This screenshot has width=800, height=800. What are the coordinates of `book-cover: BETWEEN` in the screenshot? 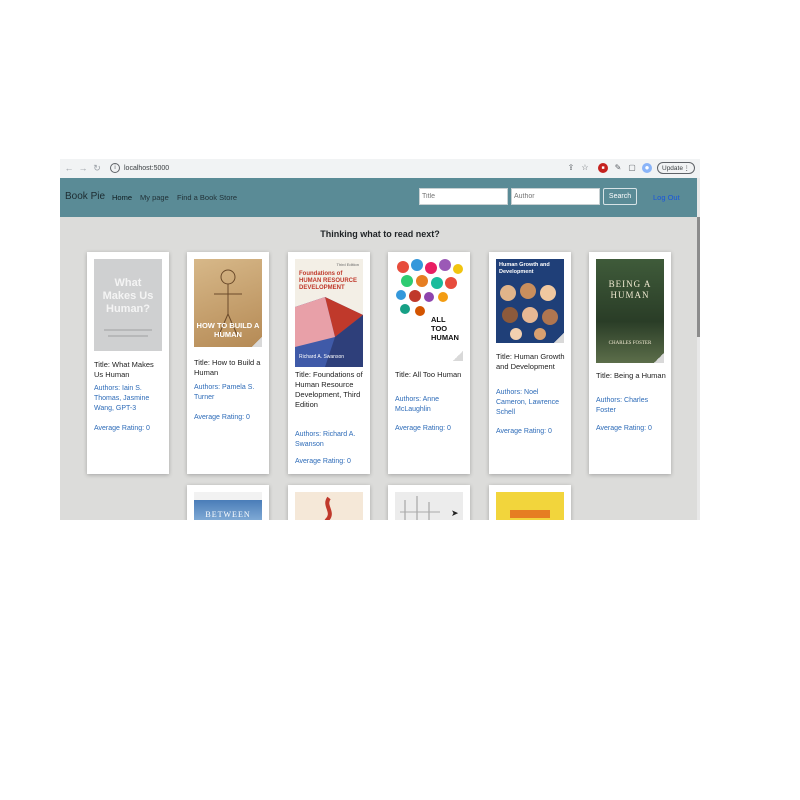 It's located at (228, 506).